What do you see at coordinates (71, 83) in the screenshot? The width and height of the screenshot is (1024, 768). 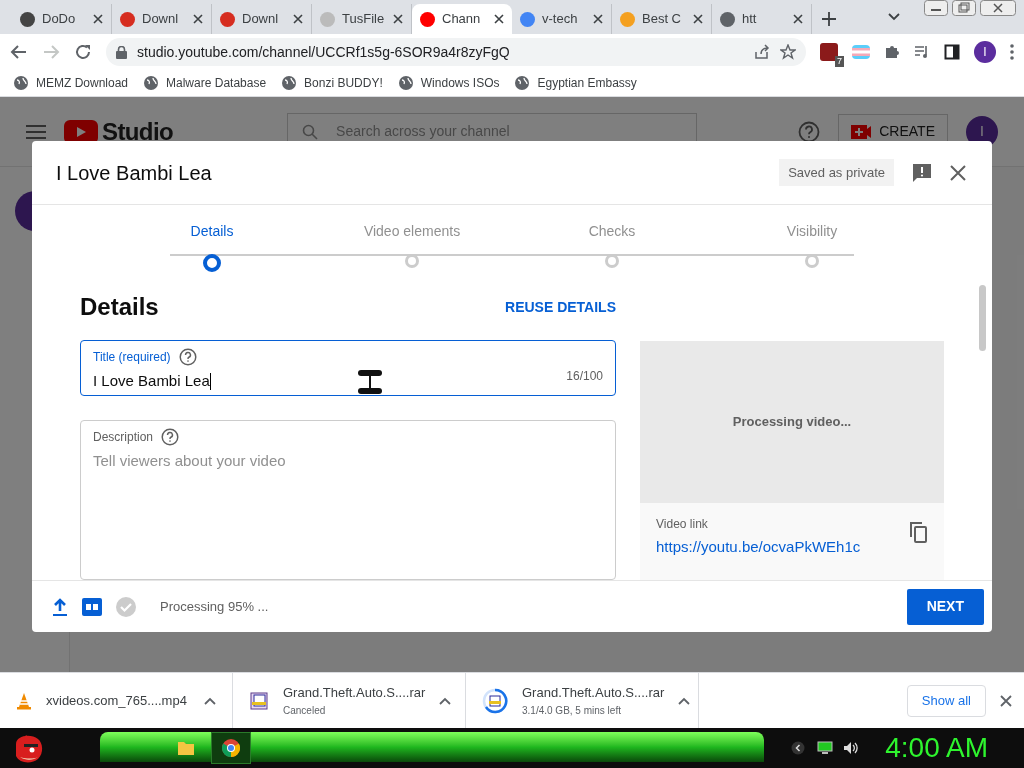 I see `bookmark: MEMZ Download` at bounding box center [71, 83].